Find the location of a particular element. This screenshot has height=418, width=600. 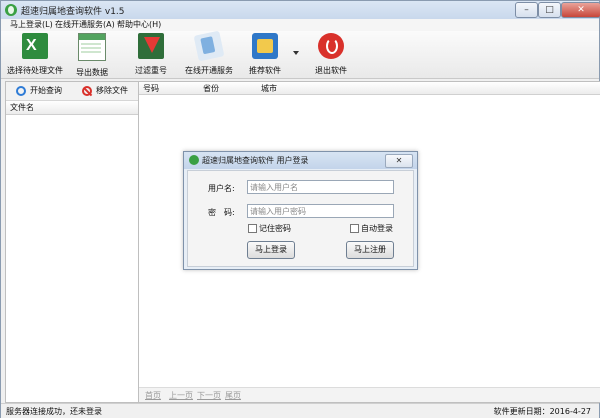

remove-file-button: 移除文件 is located at coordinates (105, 91).